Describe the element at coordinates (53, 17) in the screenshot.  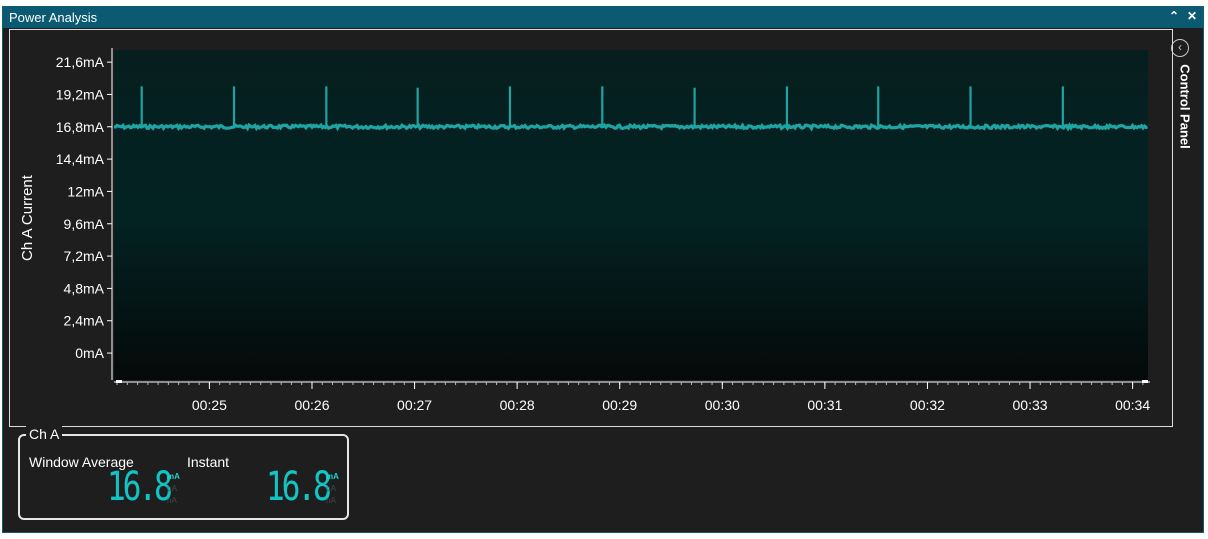
I see `window-title: Power Analysis` at that location.